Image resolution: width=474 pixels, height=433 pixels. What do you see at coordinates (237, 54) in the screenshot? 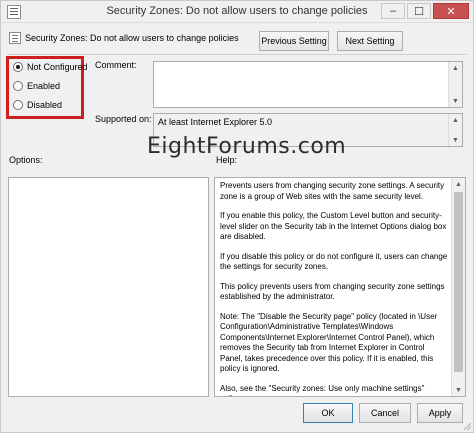
I see `header-separator` at bounding box center [237, 54].